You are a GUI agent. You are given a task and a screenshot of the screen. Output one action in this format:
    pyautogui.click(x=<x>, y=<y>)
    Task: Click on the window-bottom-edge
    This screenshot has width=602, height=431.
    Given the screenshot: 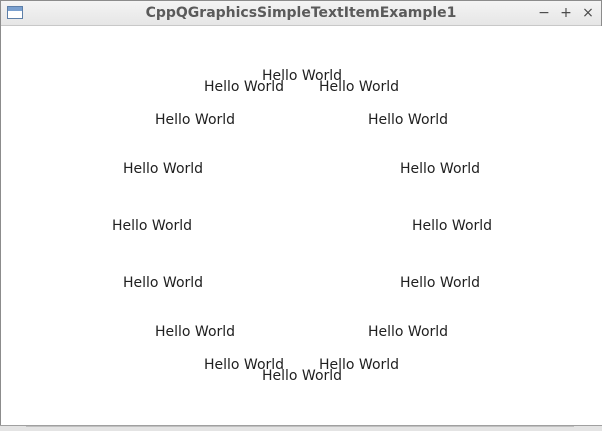 What is the action you would take?
    pyautogui.click(x=301, y=428)
    